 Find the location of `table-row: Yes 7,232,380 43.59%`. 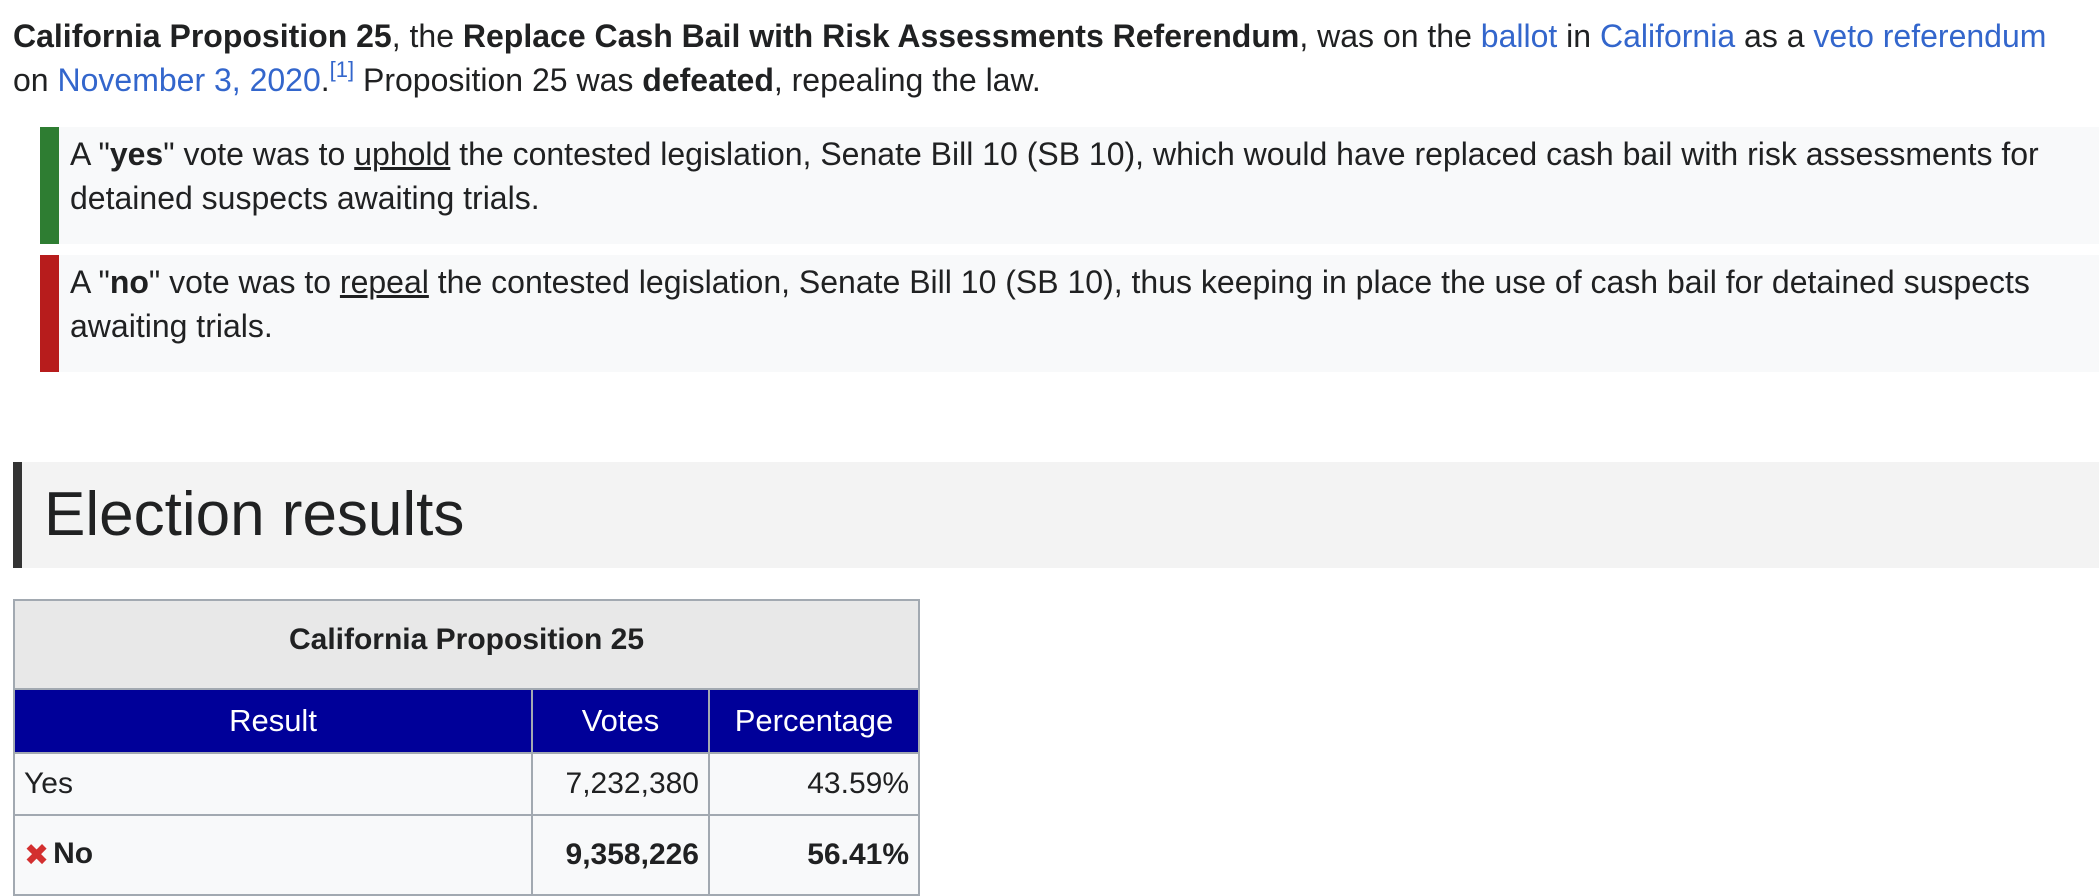

table-row: Yes 7,232,380 43.59% is located at coordinates (466, 784).